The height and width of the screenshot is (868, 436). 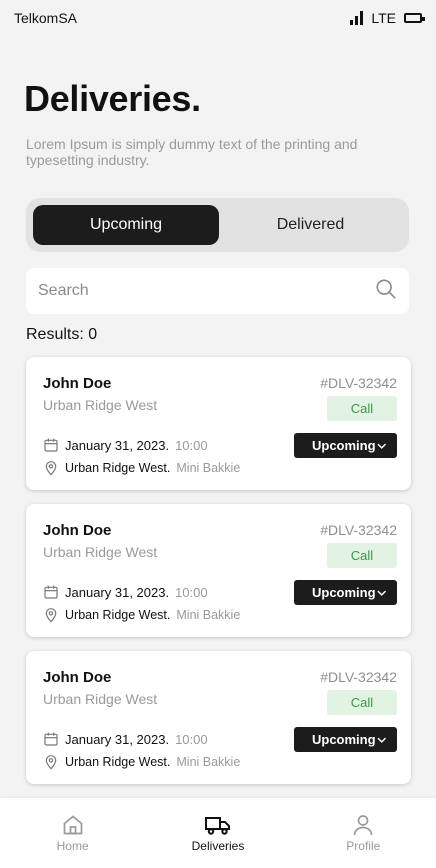 What do you see at coordinates (72, 846) in the screenshot?
I see `nav-label: Home` at bounding box center [72, 846].